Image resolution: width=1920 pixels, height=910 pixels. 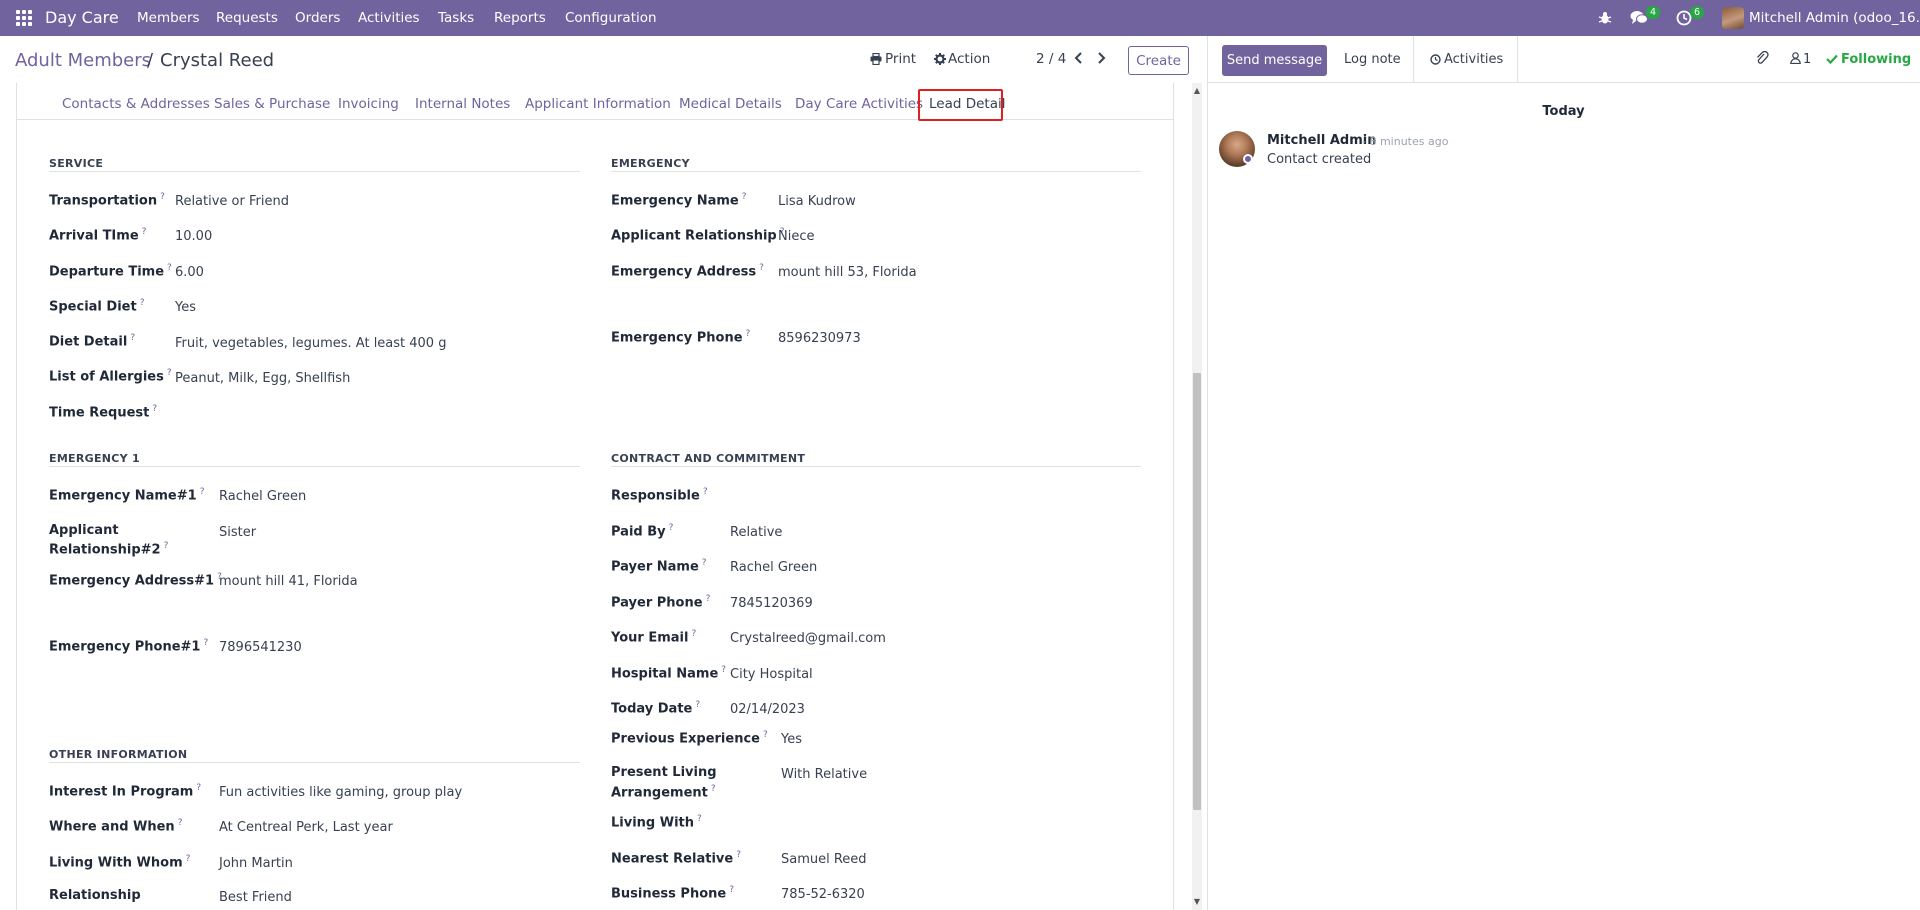 I want to click on value-transportation: Relative or Friend, so click(x=232, y=201).